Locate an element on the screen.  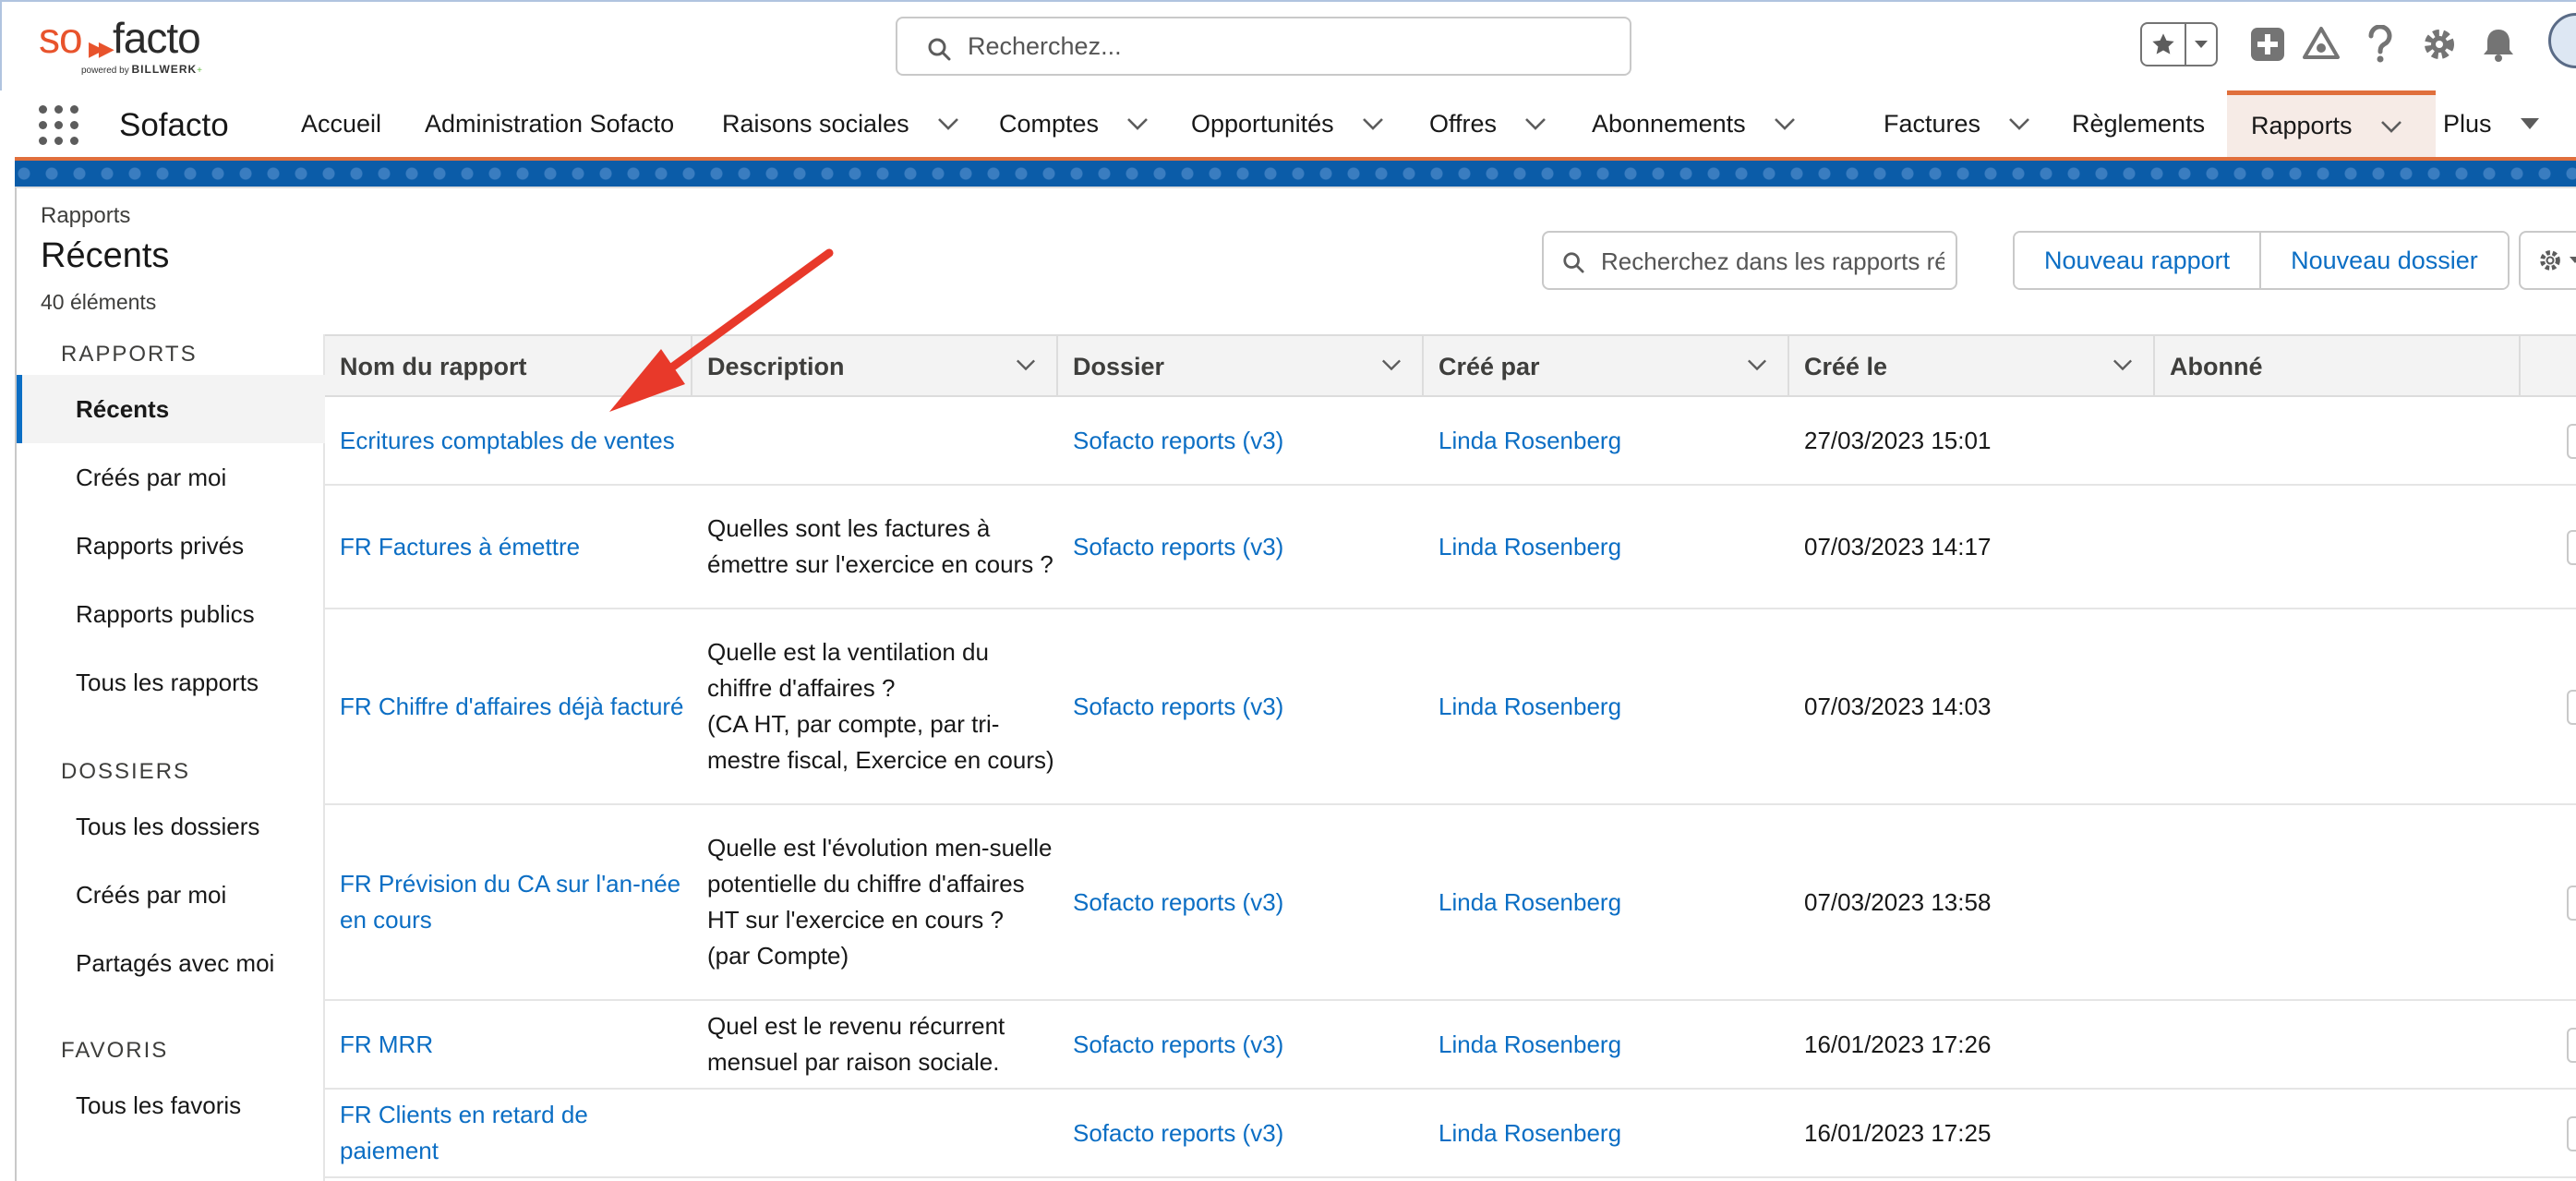
sidebar-item-partages-avec-moi: Partagés avec moi is located at coordinates (171, 963).